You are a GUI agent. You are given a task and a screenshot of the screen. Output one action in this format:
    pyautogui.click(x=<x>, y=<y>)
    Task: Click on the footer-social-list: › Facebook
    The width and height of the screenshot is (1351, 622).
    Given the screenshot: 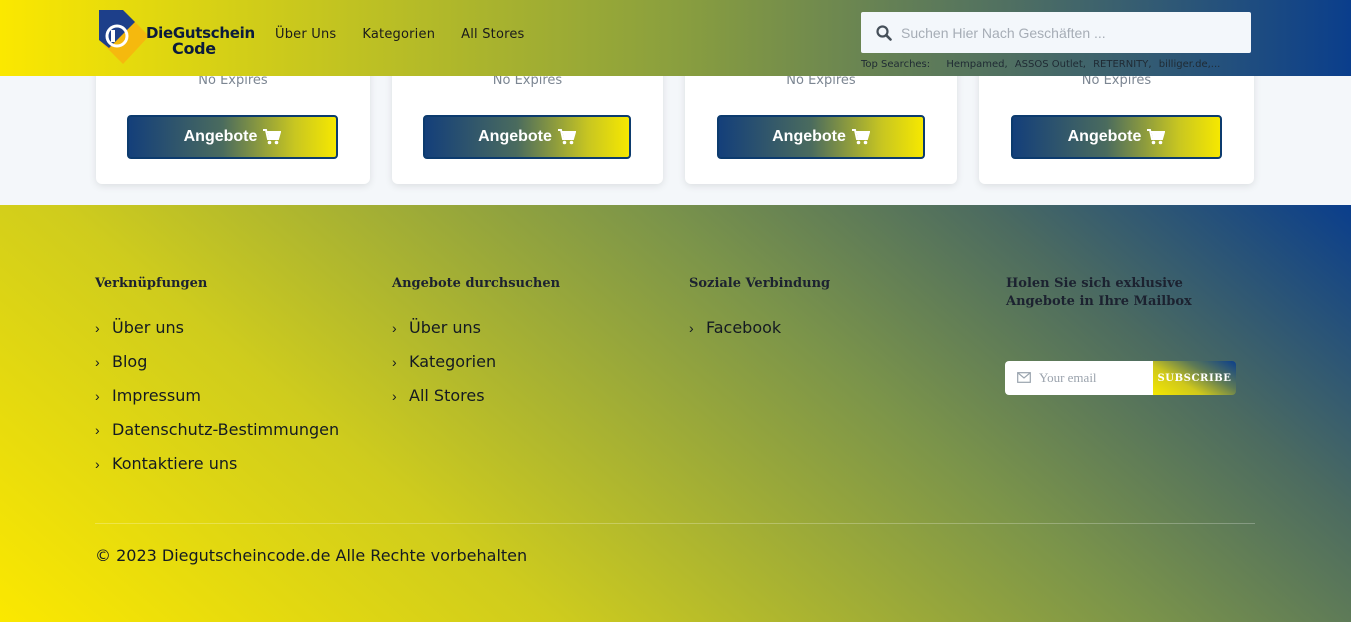 What is the action you would take?
    pyautogui.click(x=735, y=335)
    